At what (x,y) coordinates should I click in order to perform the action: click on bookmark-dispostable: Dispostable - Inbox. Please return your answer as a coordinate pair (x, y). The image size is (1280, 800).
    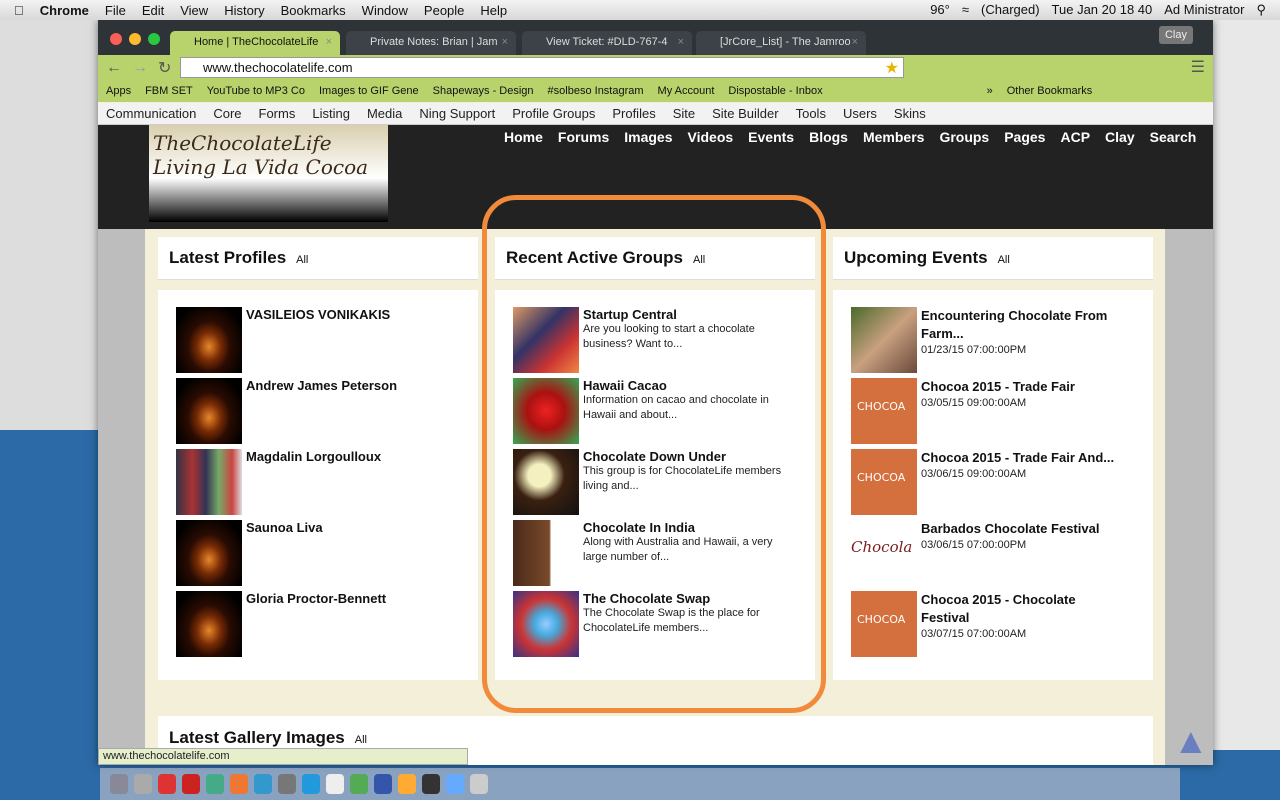
    Looking at the image, I should click on (775, 91).